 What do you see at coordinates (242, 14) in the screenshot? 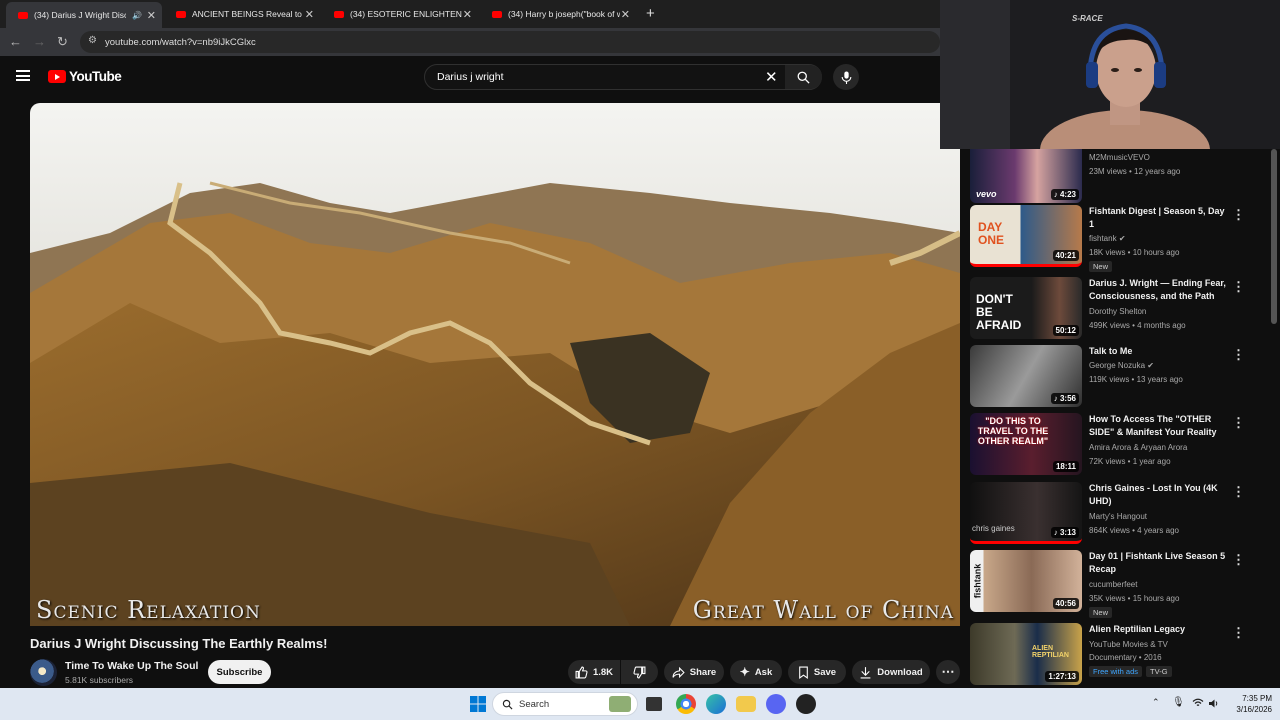
I see `browser-tab-2: ANCIENT BEINGS Reveal to Man ✕` at bounding box center [242, 14].